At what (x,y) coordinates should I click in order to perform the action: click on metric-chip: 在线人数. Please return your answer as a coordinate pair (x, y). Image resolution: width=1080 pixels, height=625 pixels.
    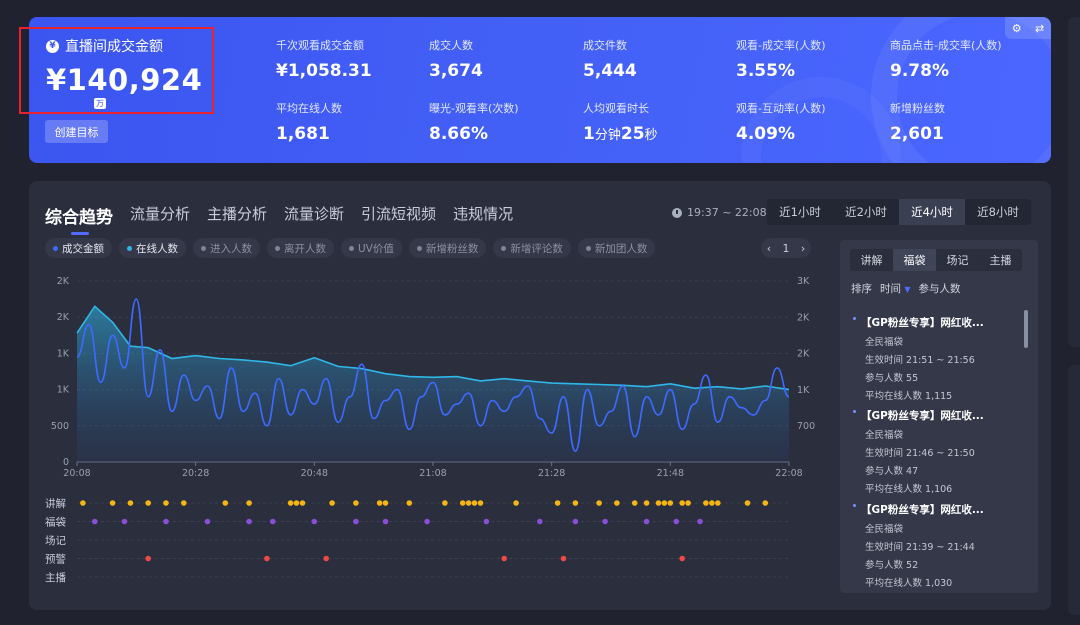
    Looking at the image, I should click on (152, 248).